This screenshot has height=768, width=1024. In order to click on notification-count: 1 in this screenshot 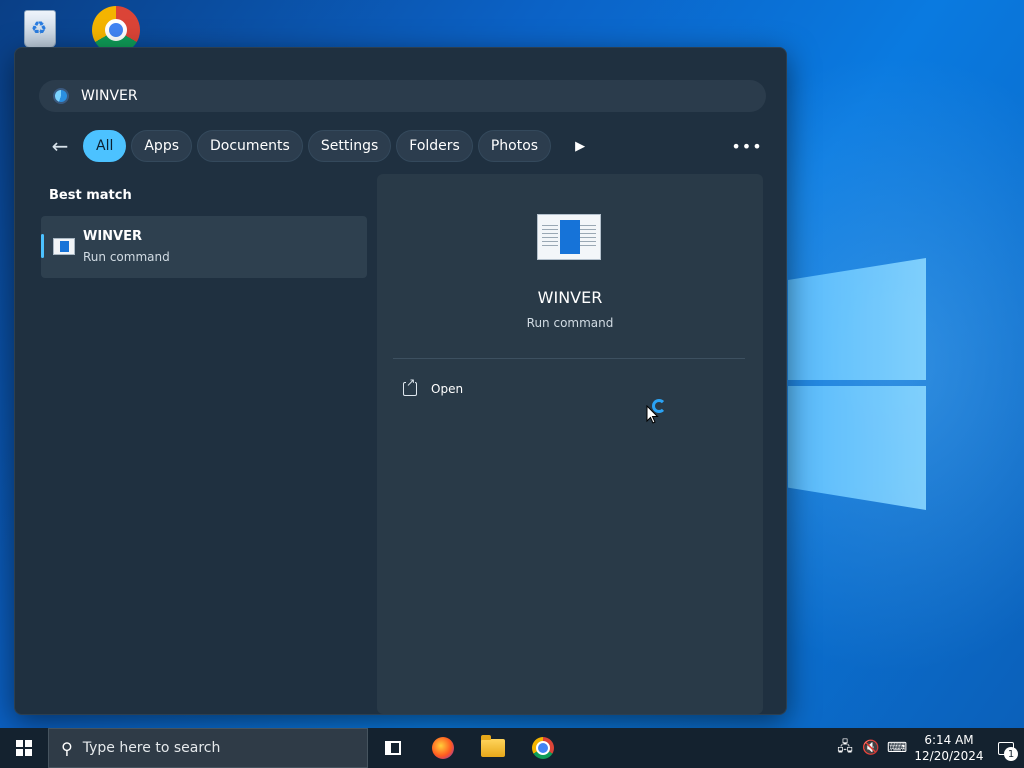, I will do `click(1011, 754)`.